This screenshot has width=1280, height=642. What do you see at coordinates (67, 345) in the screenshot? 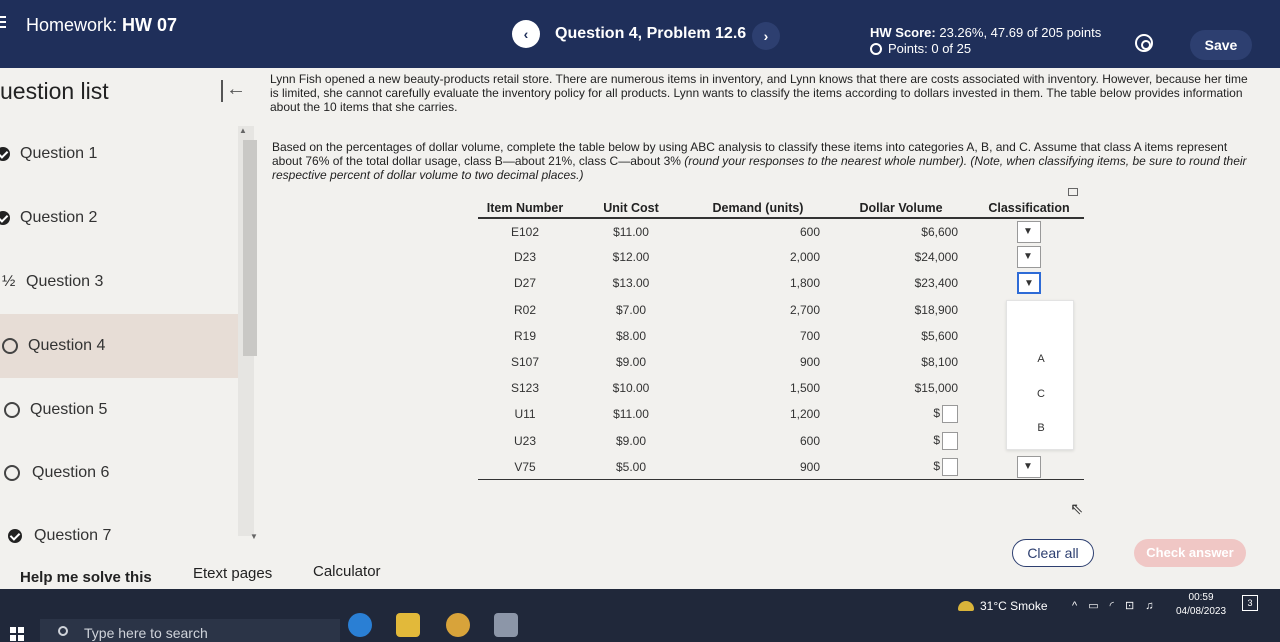
I see `question-label: Question 4` at bounding box center [67, 345].